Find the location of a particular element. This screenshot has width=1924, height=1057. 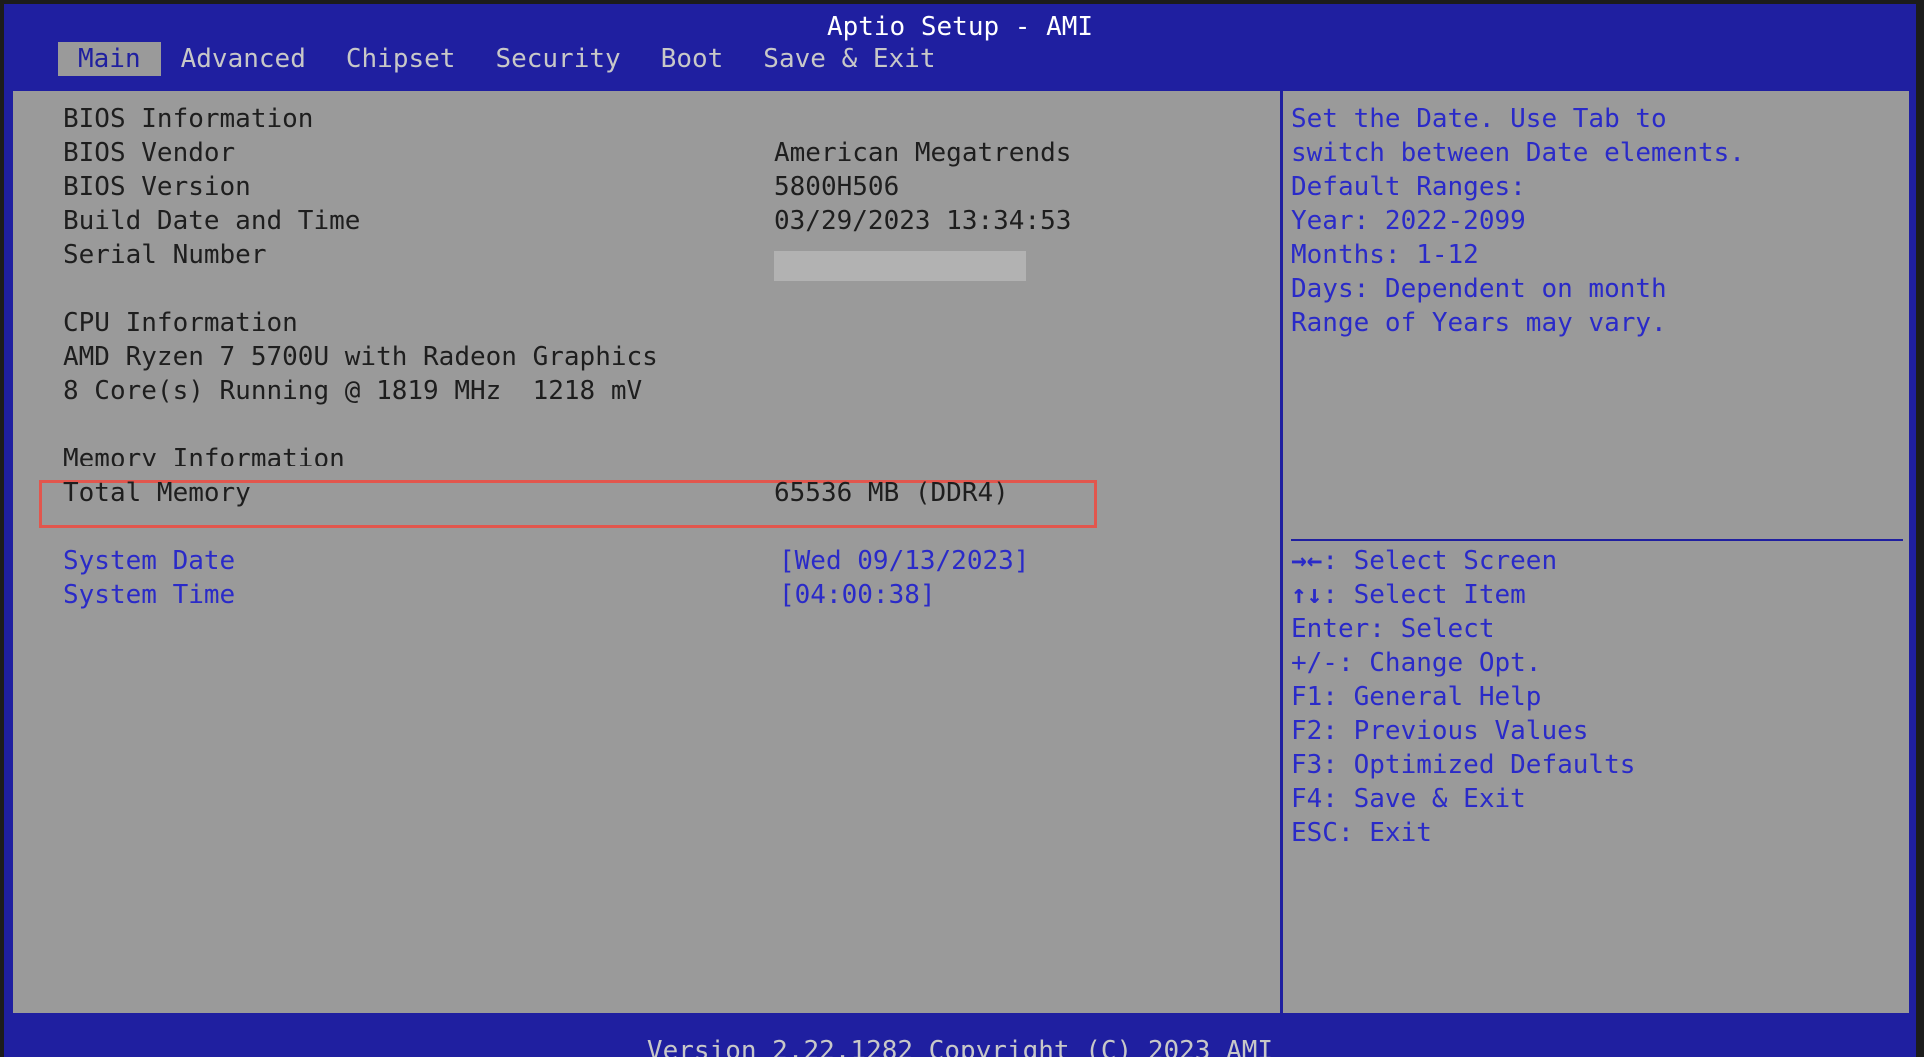

cpu-cores: 8 Core(s) Running @ 1819 MHz 1218 mV is located at coordinates (353, 391).